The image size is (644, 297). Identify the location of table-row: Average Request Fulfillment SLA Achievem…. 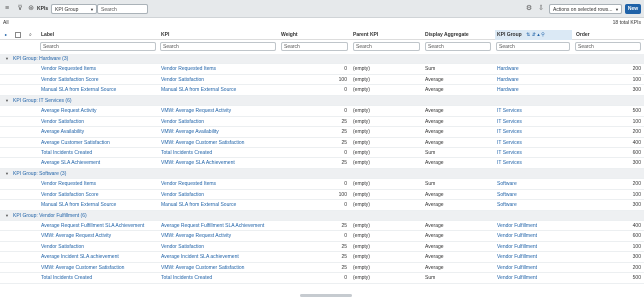
(322, 226).